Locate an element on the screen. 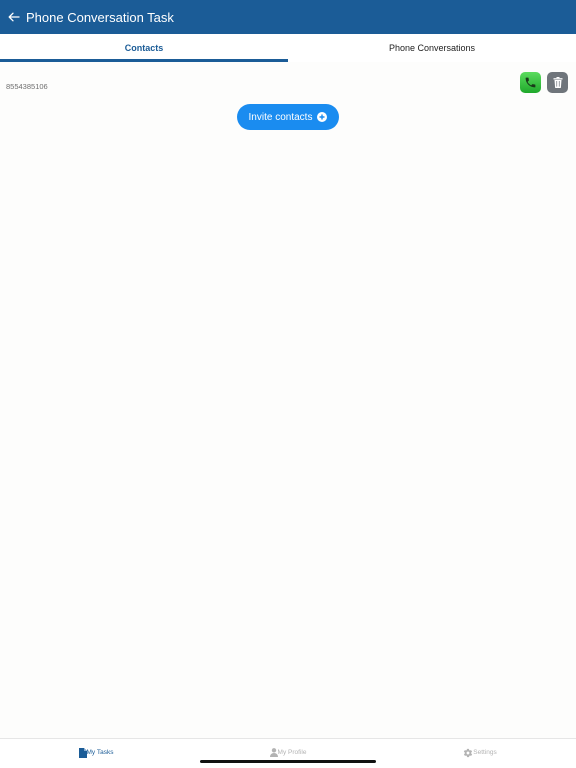 Image resolution: width=576 pixels, height=768 pixels. tab-contacts-label: Contacts is located at coordinates (144, 48).